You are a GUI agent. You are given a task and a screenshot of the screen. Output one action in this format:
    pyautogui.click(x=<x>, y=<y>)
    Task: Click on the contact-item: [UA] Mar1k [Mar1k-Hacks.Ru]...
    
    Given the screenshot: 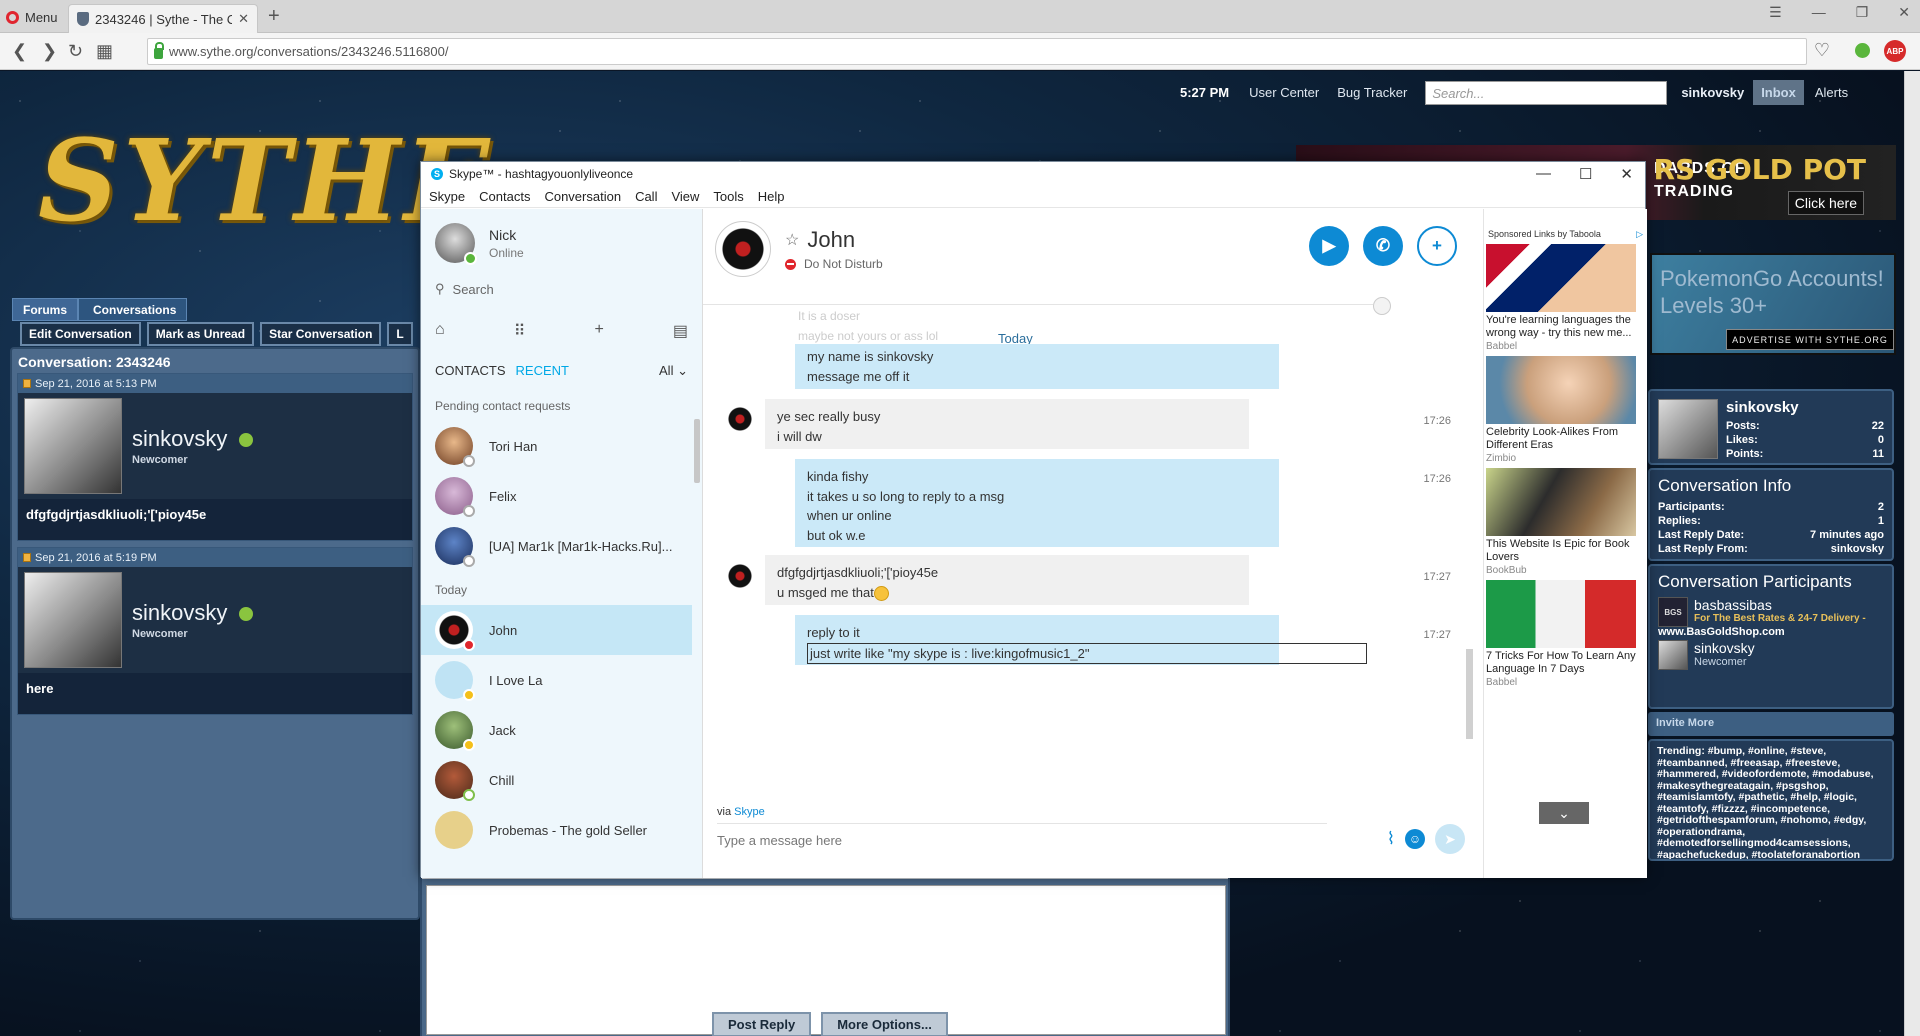 What is the action you would take?
    pyautogui.click(x=561, y=546)
    